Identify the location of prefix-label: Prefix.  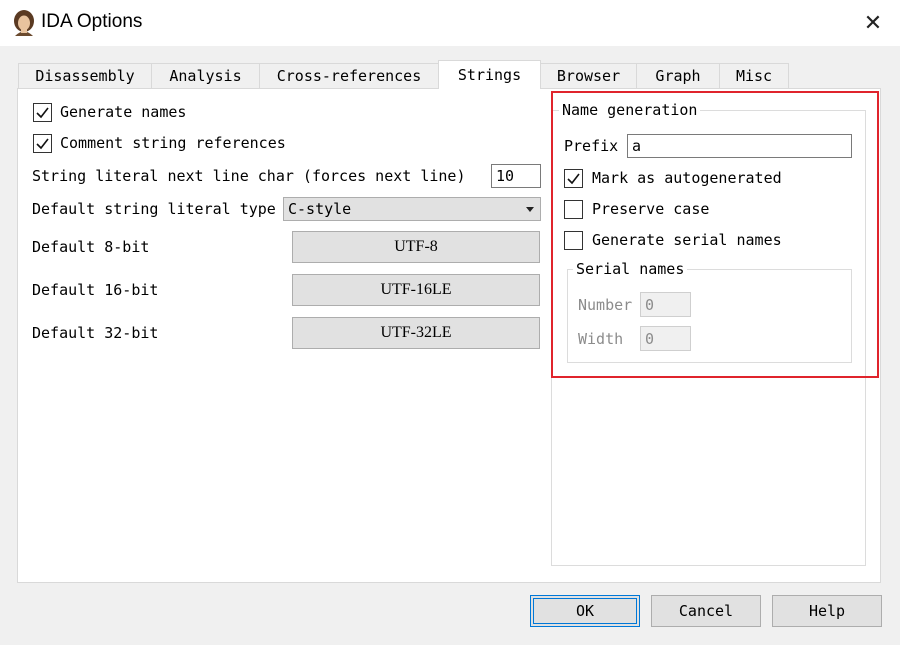
(591, 146).